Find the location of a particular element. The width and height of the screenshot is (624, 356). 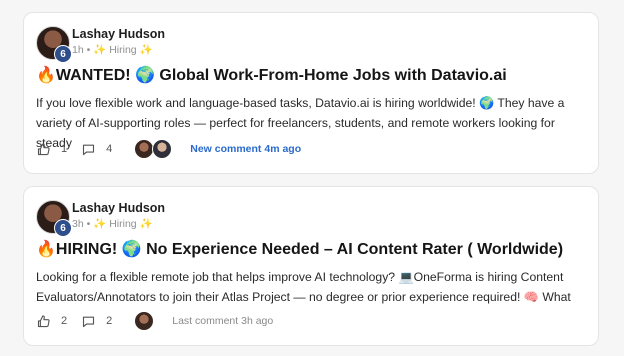

comment-count: 2 is located at coordinates (109, 321).